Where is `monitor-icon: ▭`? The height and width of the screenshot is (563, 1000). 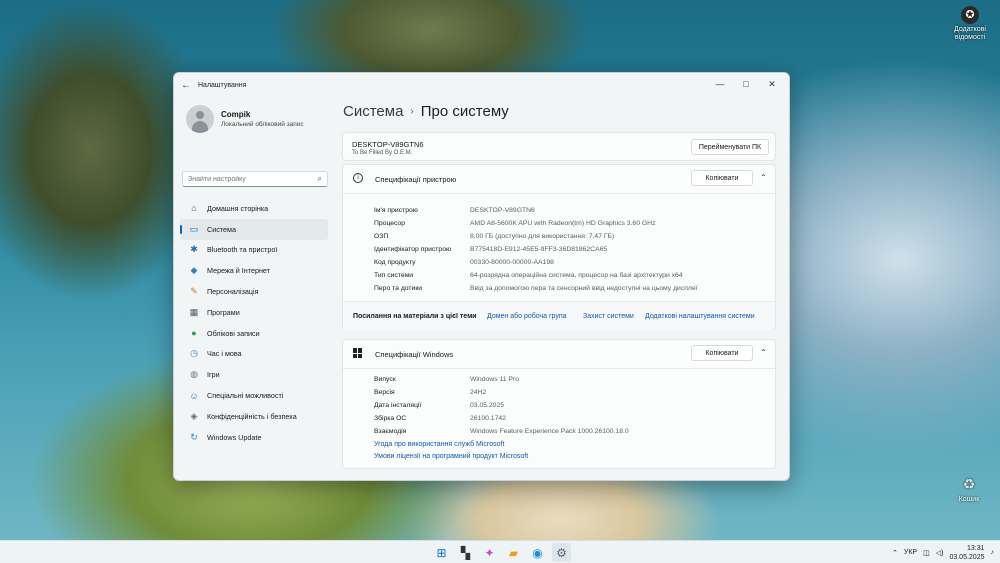 monitor-icon: ▭ is located at coordinates (194, 228).